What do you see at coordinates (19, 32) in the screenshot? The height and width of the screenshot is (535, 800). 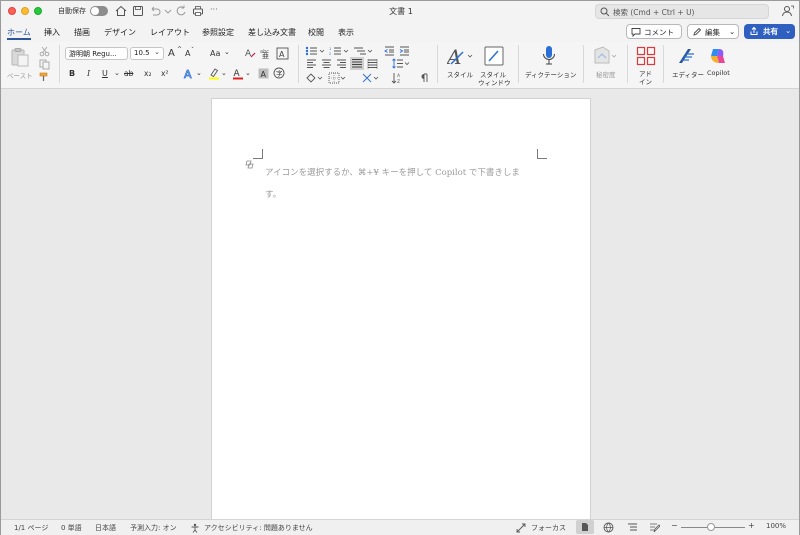 I see `tab-home: ホーム` at bounding box center [19, 32].